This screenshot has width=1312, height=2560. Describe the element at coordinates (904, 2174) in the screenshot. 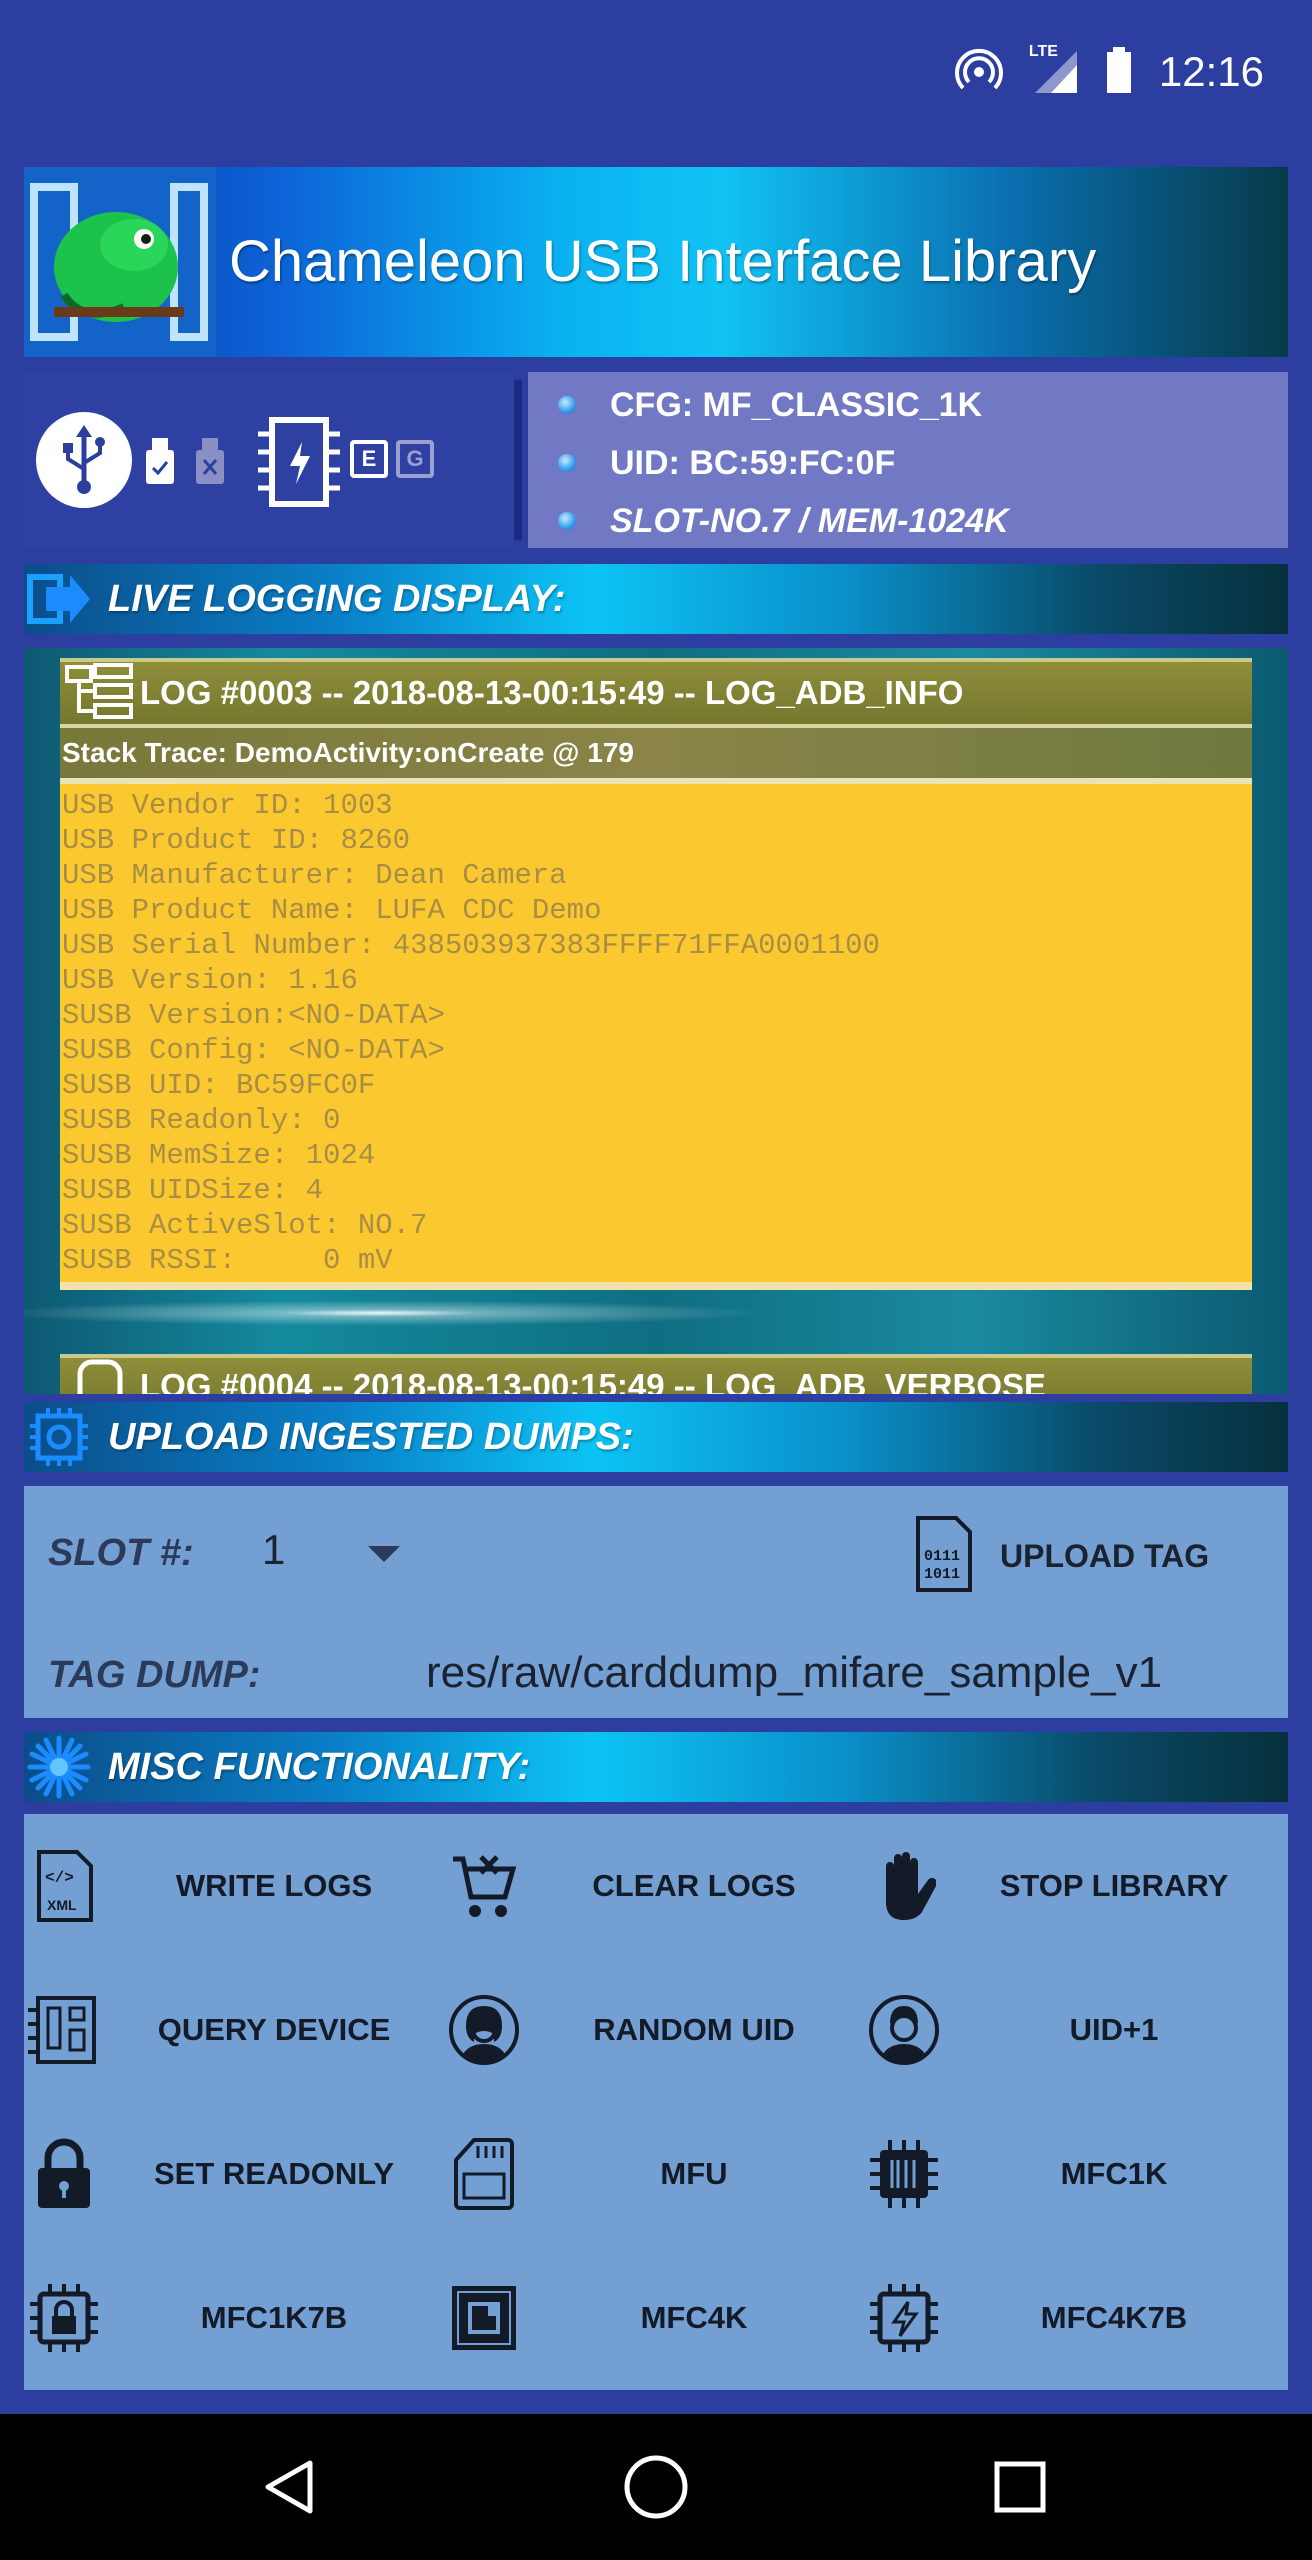

I see `chip-barcode-icon` at that location.